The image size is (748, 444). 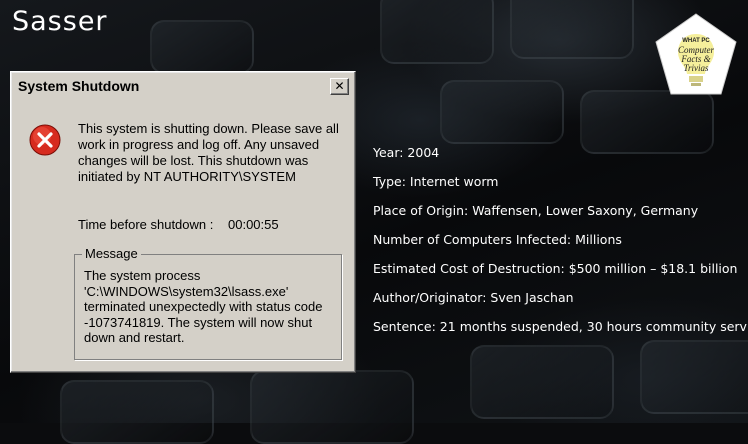 I want to click on dialog-titlebar: System Shutdown ✕, so click(x=183, y=86).